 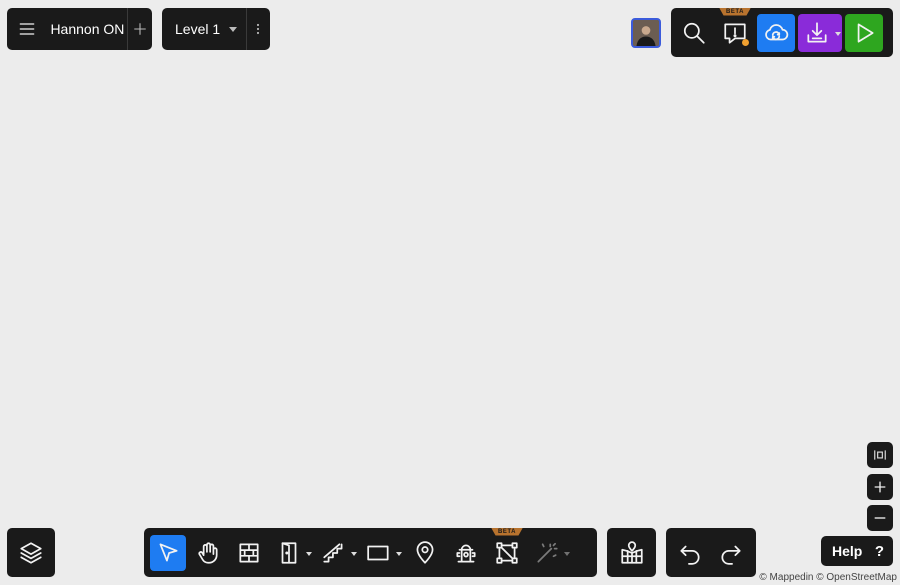 I want to click on level-options-button, so click(x=258, y=29).